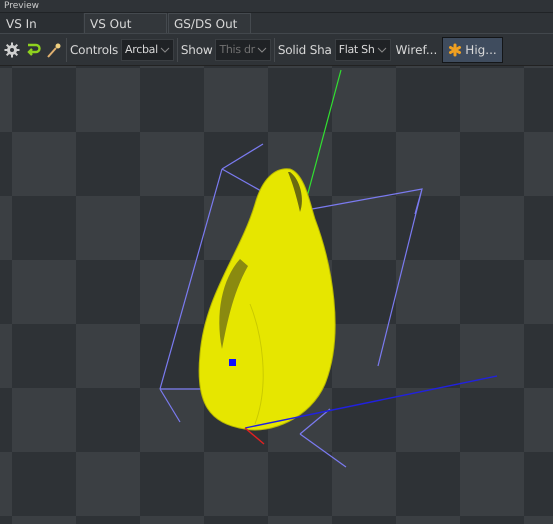 This screenshot has height=524, width=553. What do you see at coordinates (147, 49) in the screenshot?
I see `controls-dropdown: Arcbal` at bounding box center [147, 49].